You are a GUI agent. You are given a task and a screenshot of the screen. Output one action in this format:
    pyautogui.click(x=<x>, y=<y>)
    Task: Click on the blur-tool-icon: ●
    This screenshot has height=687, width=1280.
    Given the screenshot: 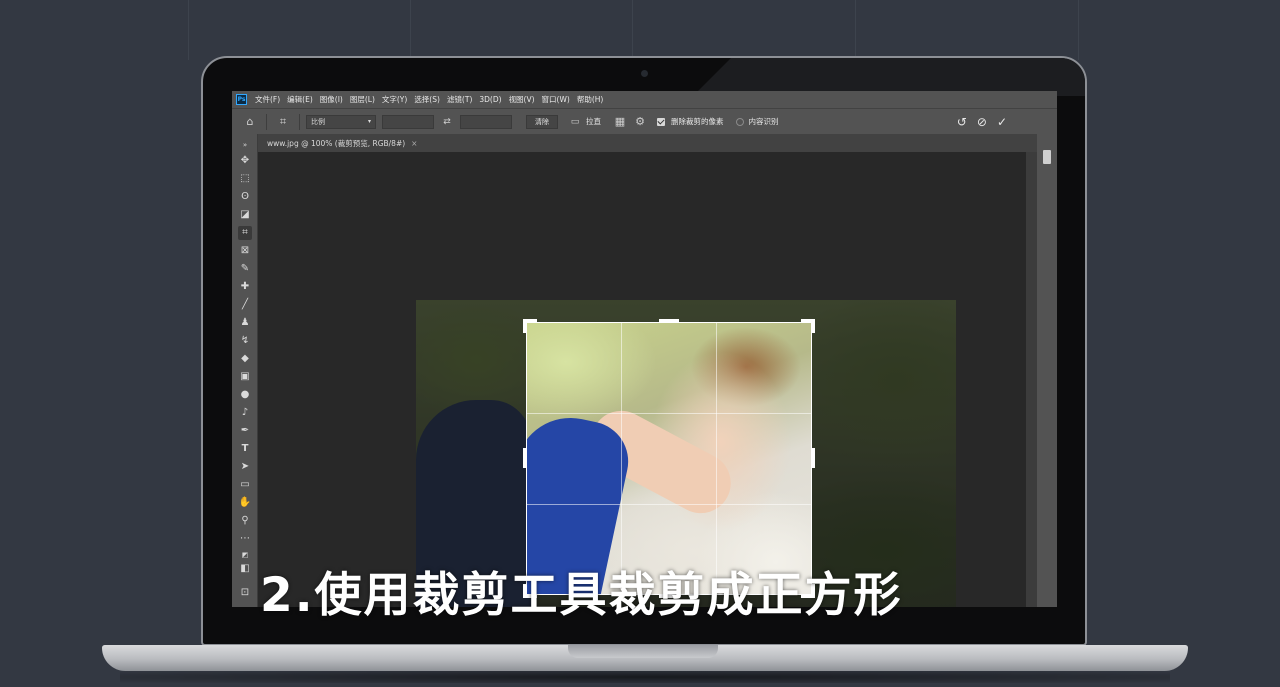 What is the action you would take?
    pyautogui.click(x=245, y=395)
    